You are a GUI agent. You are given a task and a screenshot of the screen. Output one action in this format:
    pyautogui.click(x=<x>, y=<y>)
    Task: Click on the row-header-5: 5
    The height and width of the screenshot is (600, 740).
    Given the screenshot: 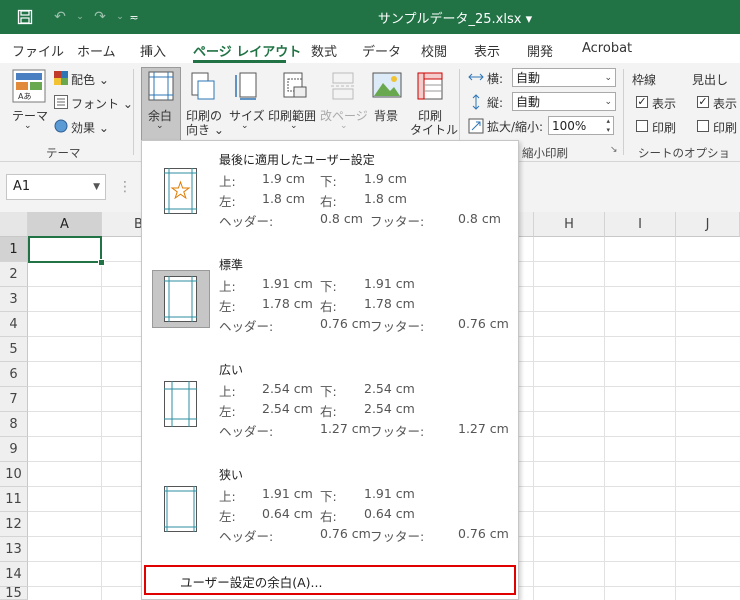 What is the action you would take?
    pyautogui.click(x=14, y=349)
    